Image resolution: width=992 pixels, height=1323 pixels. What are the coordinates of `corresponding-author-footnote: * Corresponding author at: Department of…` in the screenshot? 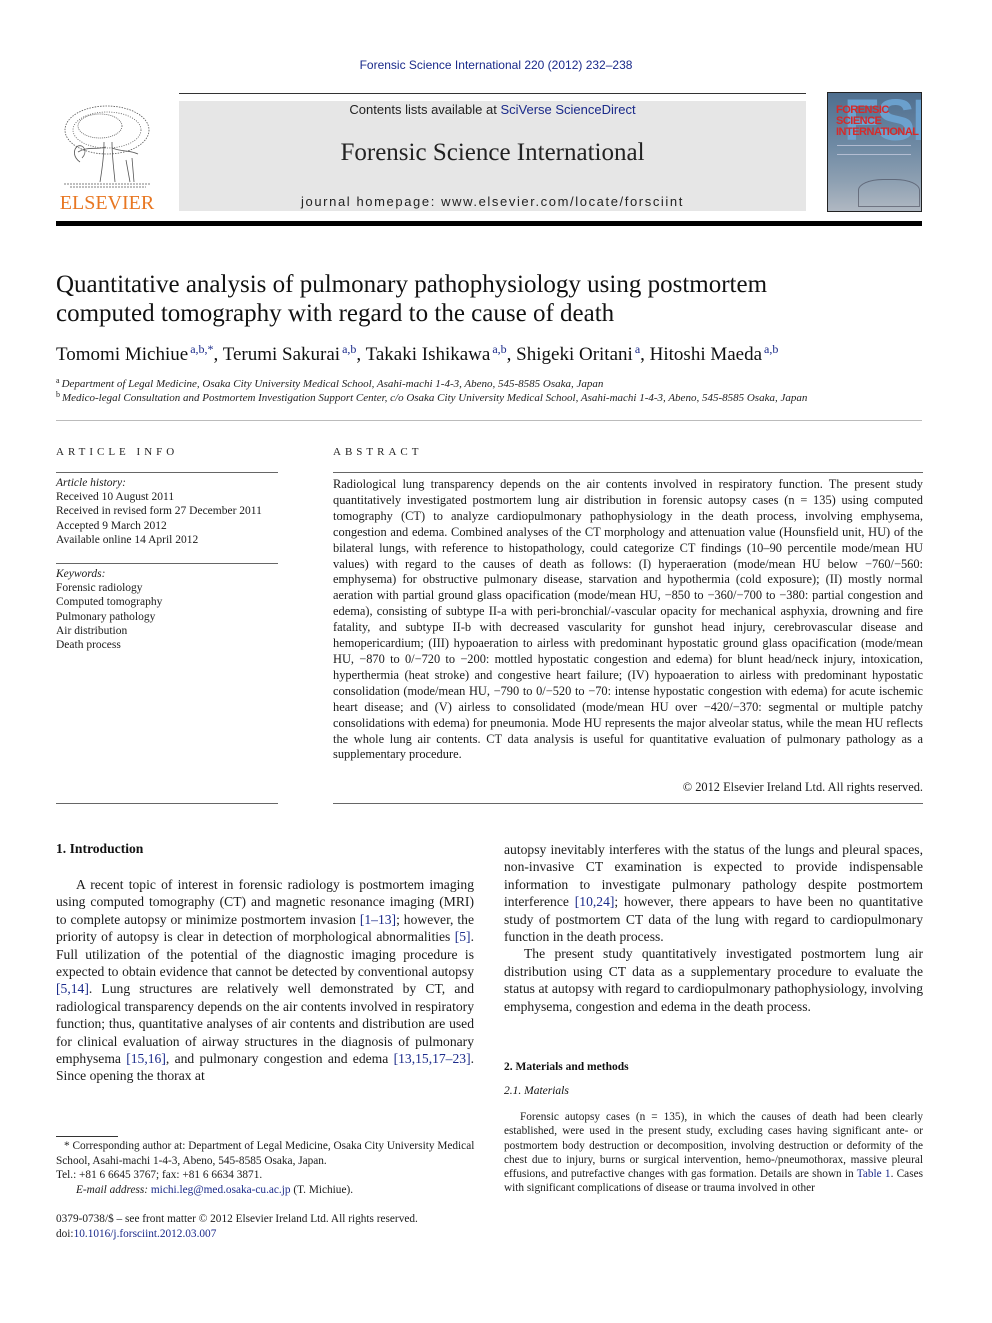 It's located at (266, 1168).